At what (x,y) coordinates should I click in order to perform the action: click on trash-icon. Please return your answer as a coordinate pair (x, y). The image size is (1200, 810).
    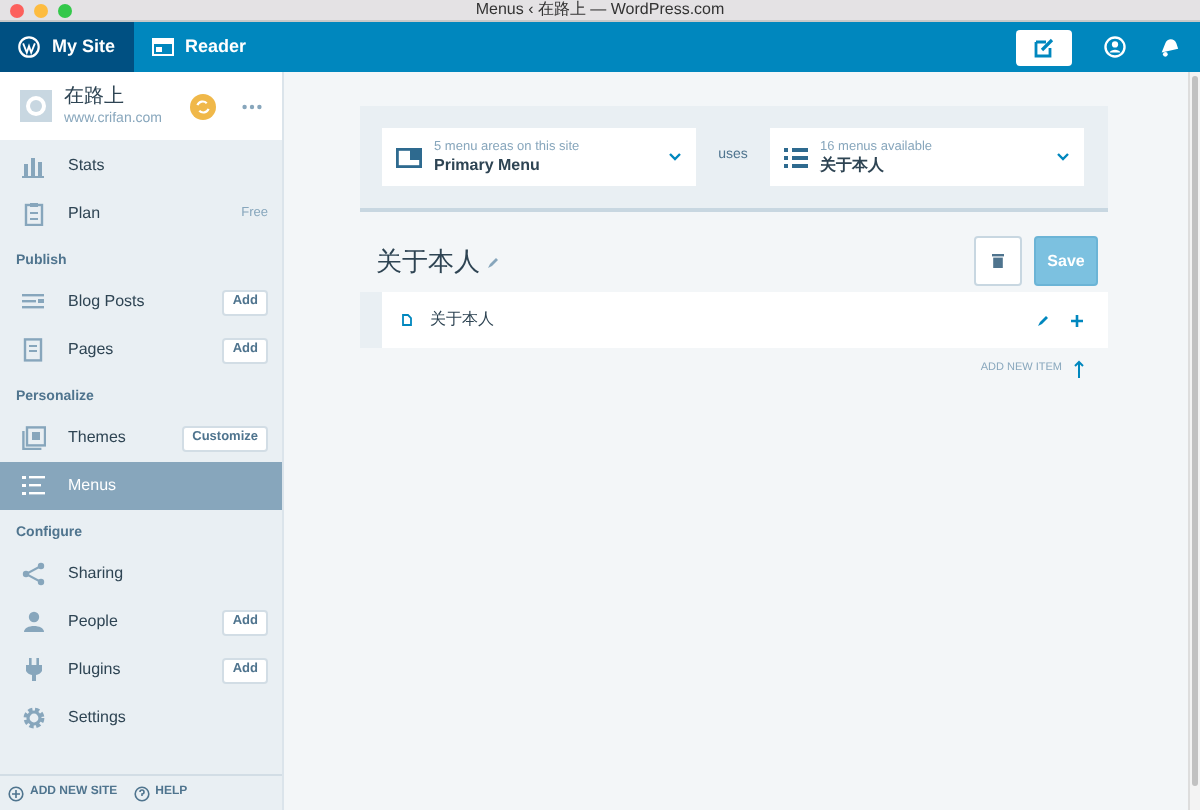
    Looking at the image, I should click on (998, 261).